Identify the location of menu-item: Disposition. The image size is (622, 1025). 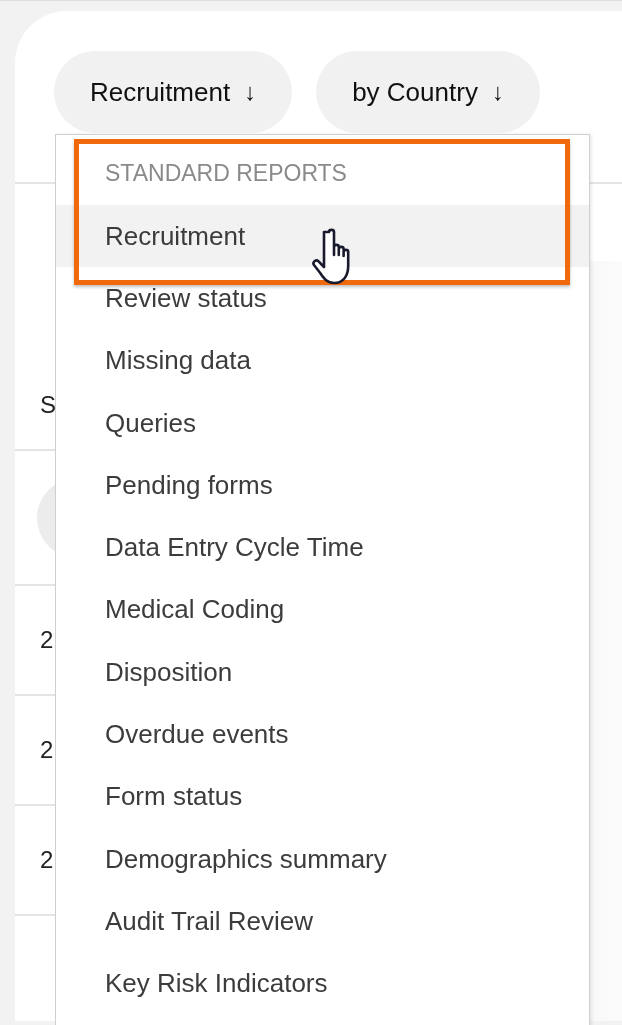
(322, 672).